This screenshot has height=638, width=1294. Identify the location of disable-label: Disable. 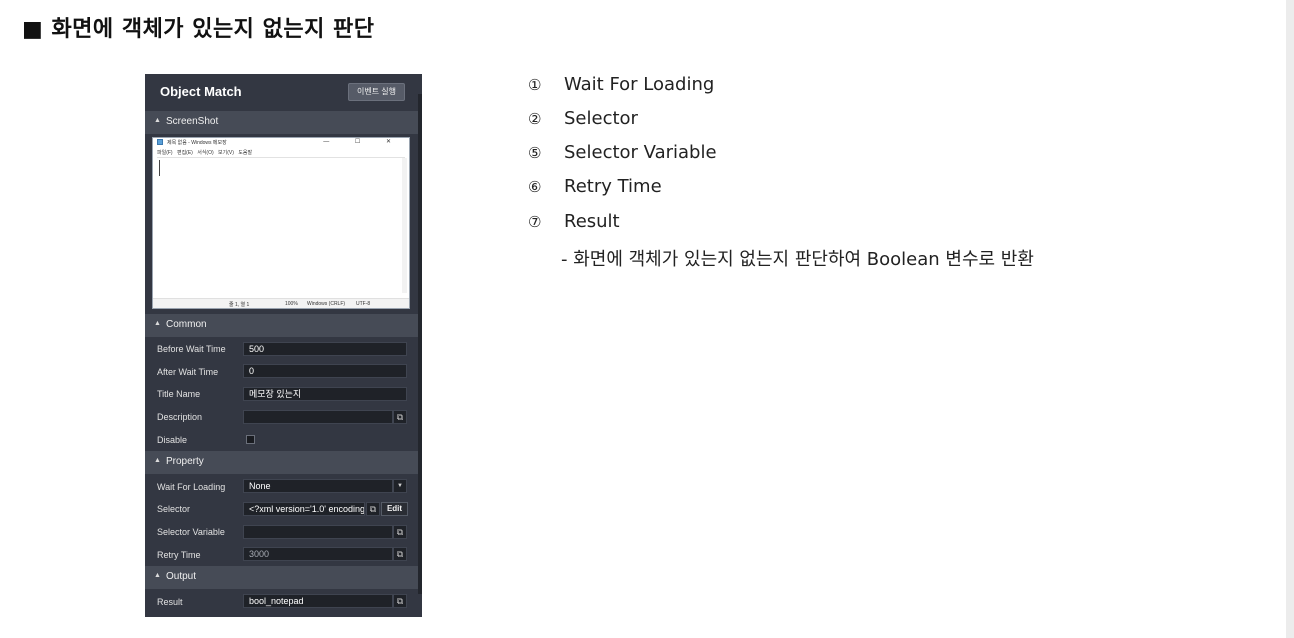
(172, 440).